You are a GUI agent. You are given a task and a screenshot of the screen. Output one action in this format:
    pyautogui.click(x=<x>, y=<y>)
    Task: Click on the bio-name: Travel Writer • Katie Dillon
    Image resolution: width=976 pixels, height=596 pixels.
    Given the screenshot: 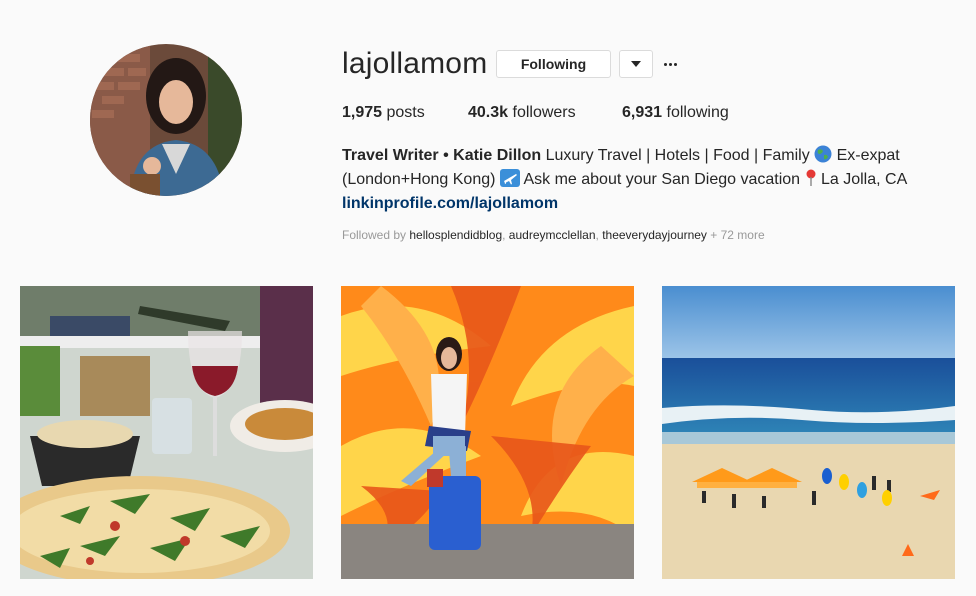 What is the action you would take?
    pyautogui.click(x=442, y=155)
    